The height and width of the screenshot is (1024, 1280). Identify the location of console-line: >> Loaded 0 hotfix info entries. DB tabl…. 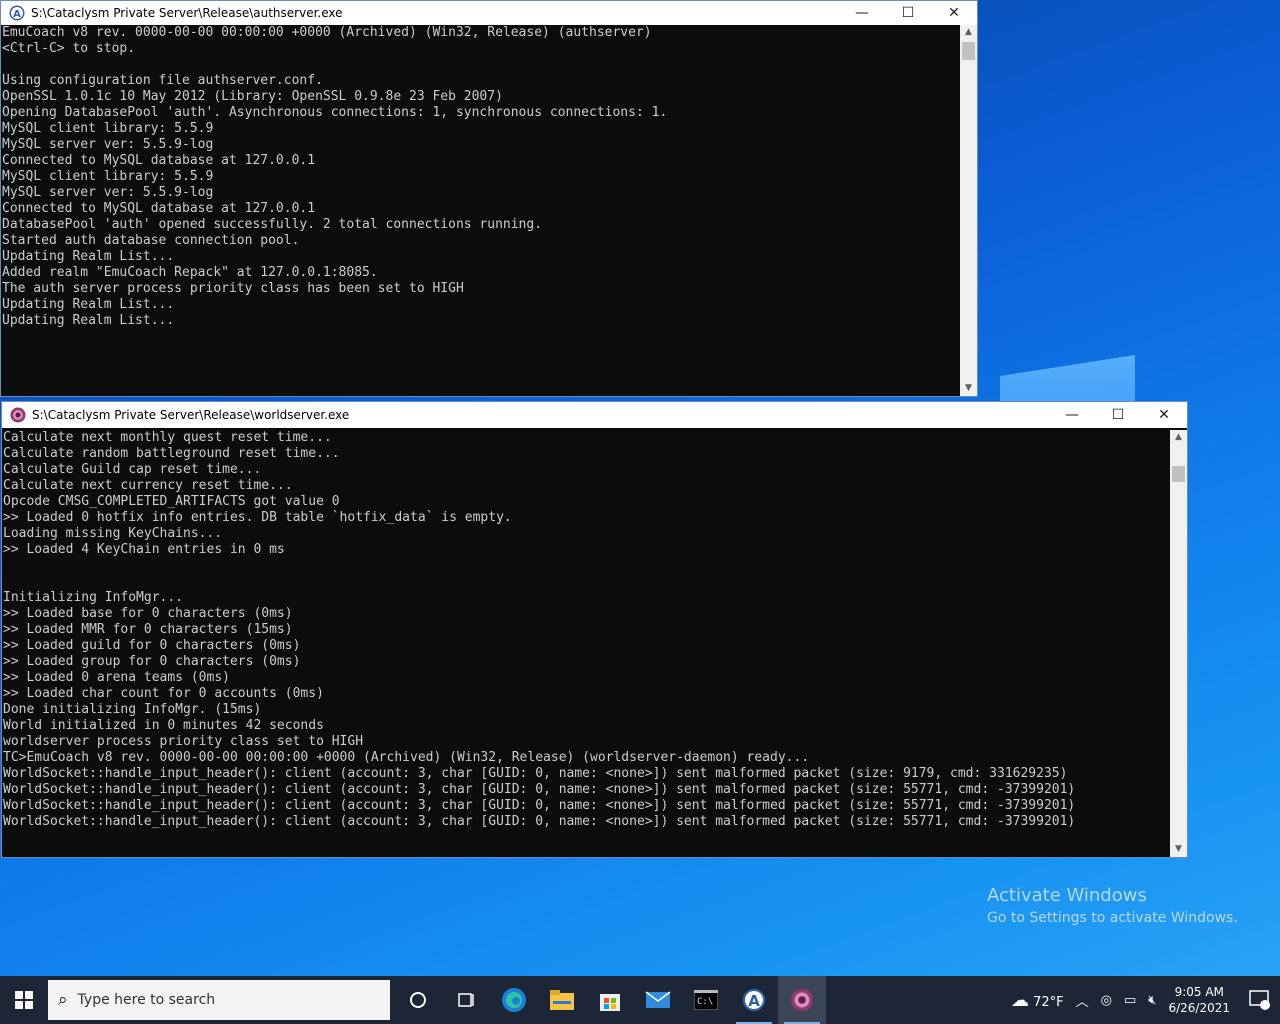
(257, 517).